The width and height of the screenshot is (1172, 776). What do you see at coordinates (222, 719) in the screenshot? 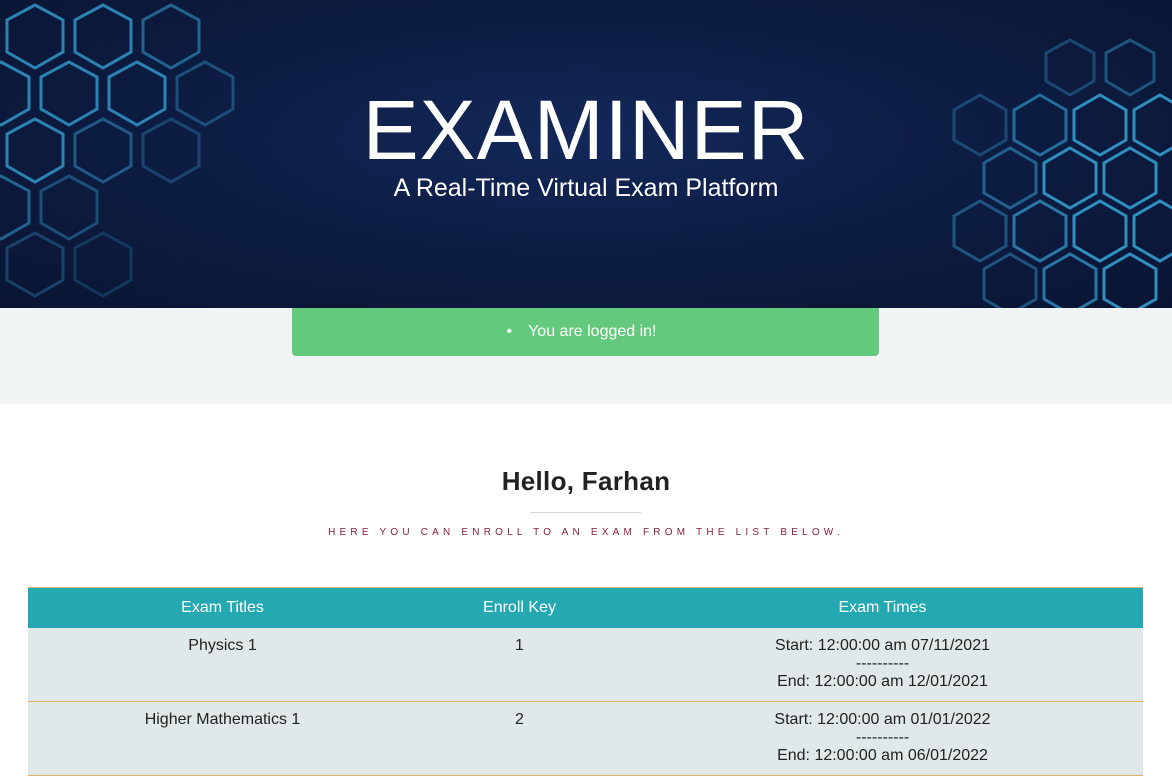
I see `exam-title-cell: Higher Mathematics 1` at bounding box center [222, 719].